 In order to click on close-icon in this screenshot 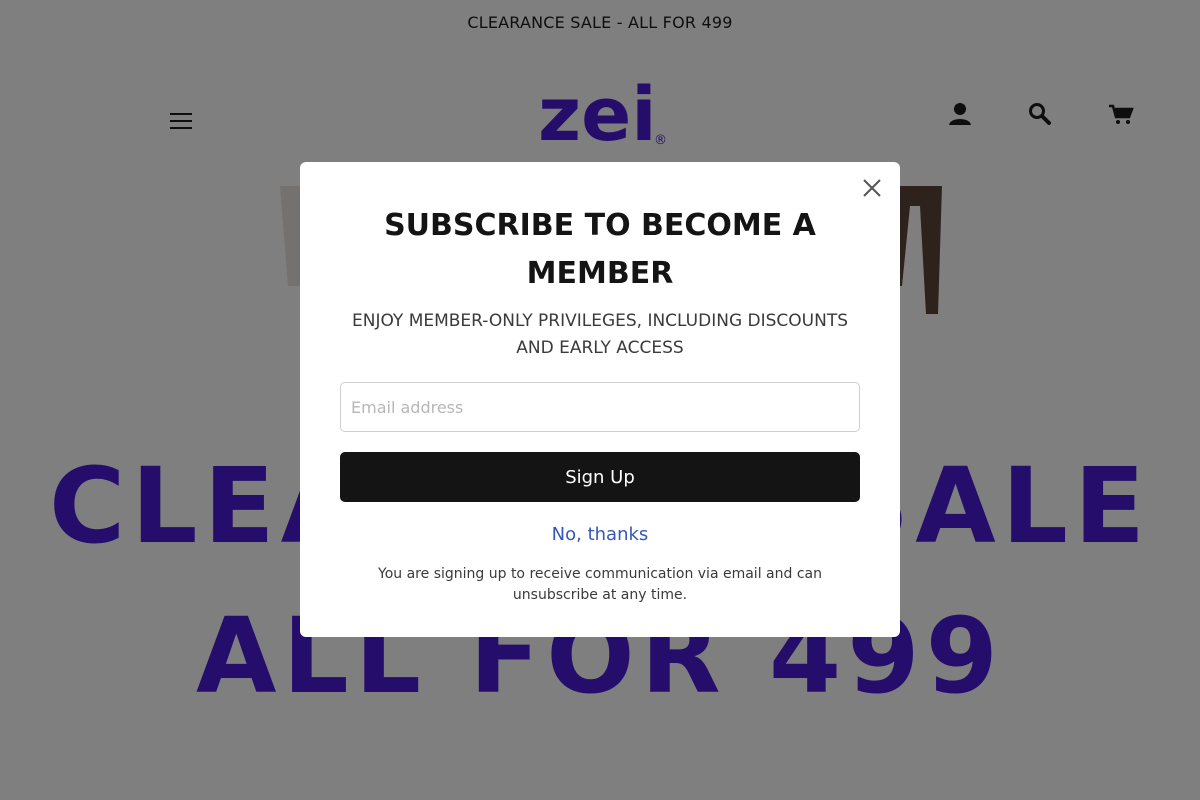, I will do `click(872, 188)`.